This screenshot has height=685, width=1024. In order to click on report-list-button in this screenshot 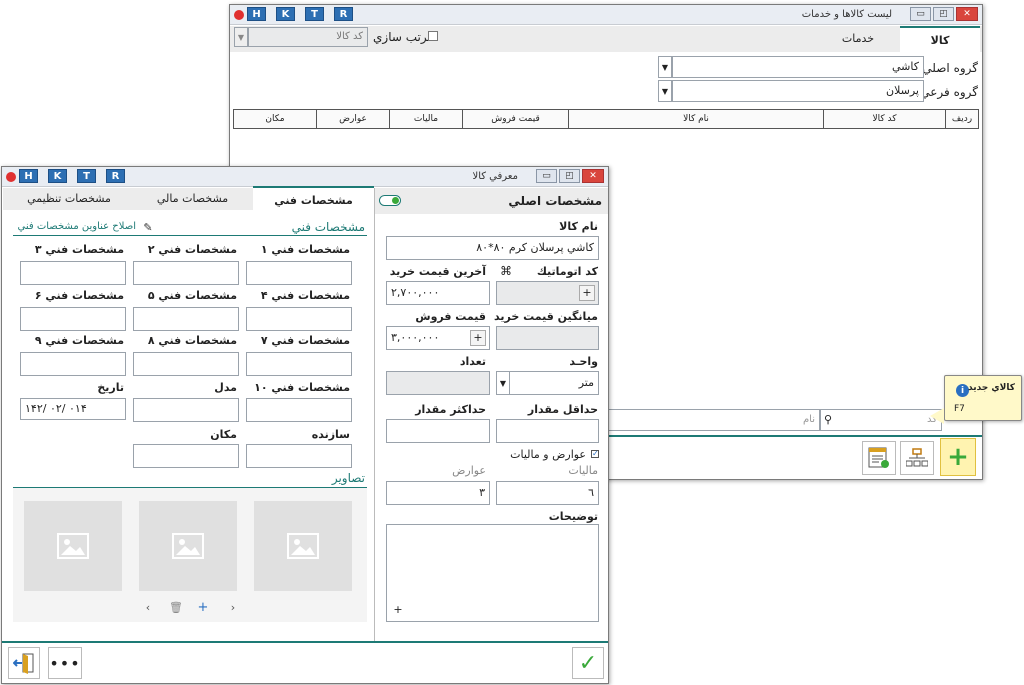, I will do `click(879, 458)`.